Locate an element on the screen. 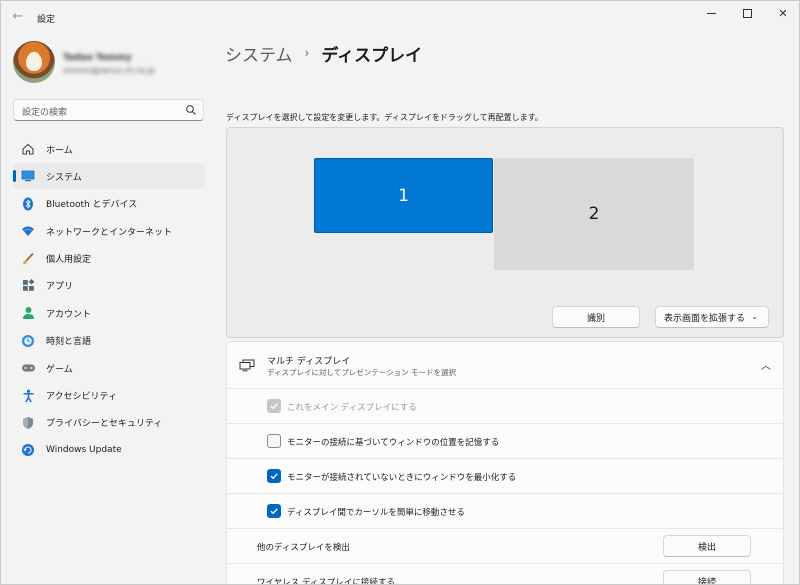  sidebar-item-bluetooth: Bluetooth とデバイス is located at coordinates (109, 204).